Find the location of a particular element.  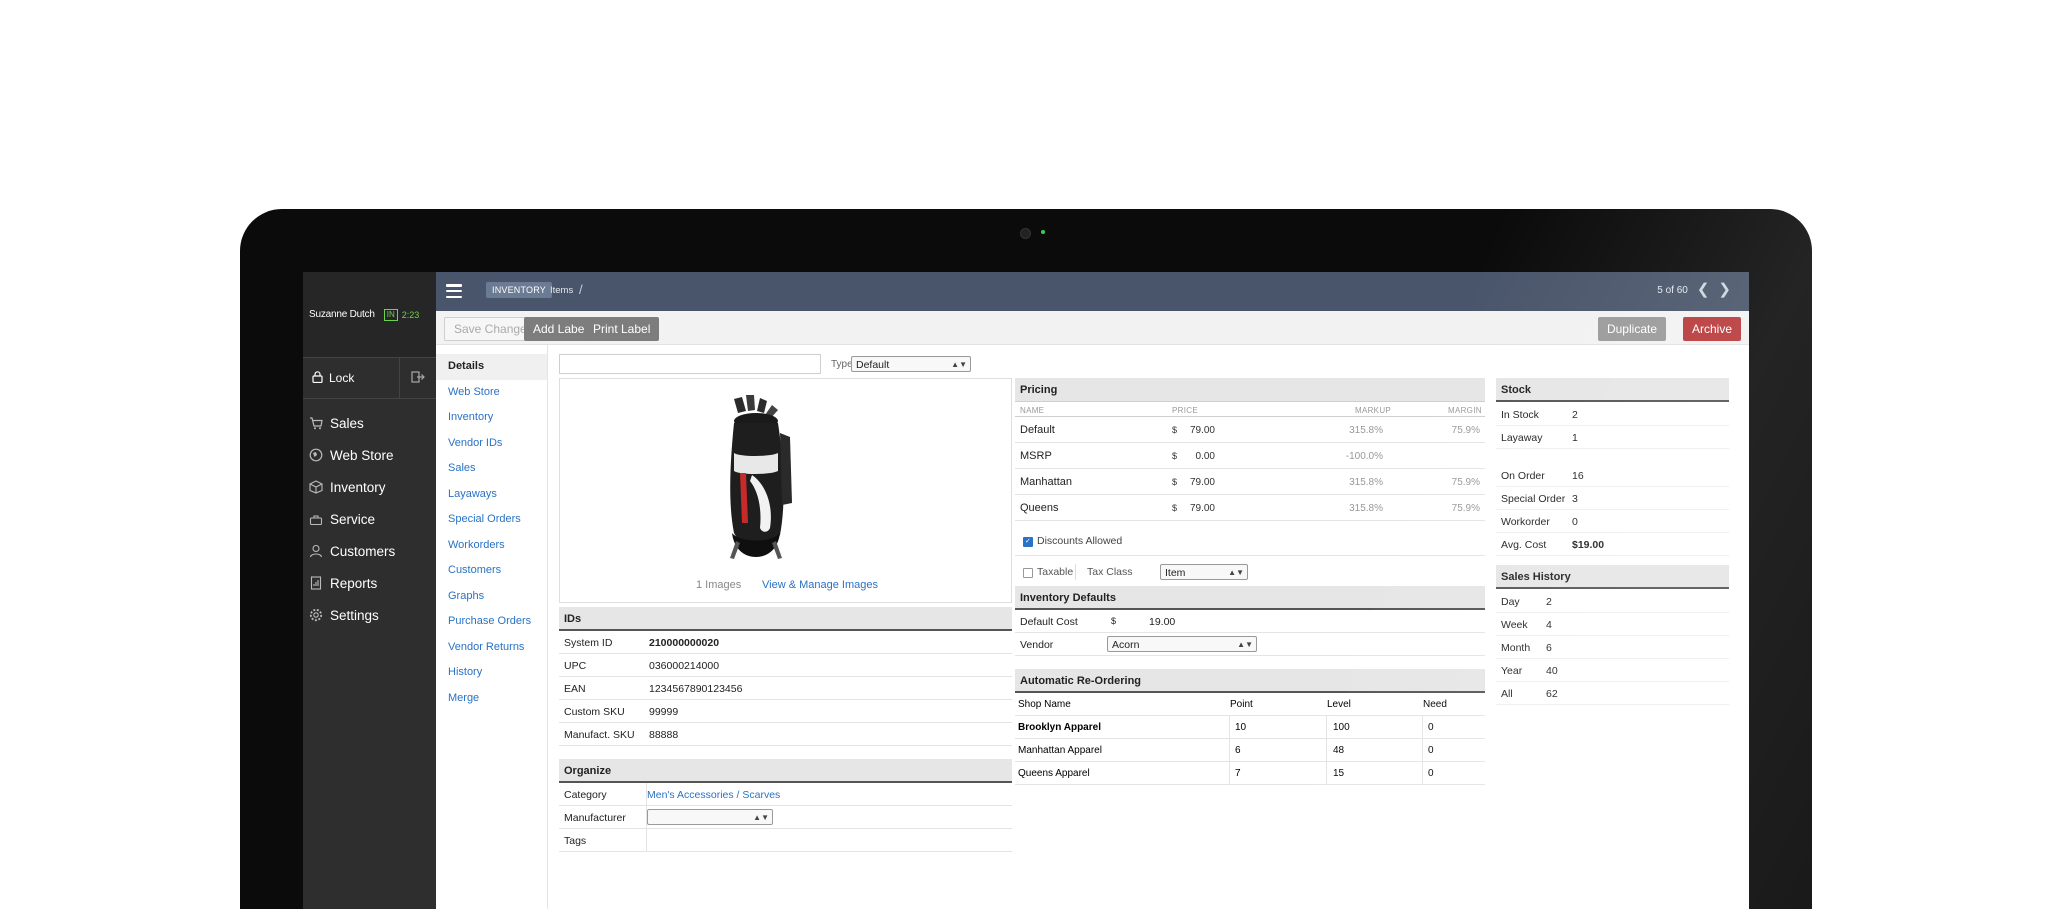

item-image-panel: 1 Images View & Manage Images is located at coordinates (785, 490).